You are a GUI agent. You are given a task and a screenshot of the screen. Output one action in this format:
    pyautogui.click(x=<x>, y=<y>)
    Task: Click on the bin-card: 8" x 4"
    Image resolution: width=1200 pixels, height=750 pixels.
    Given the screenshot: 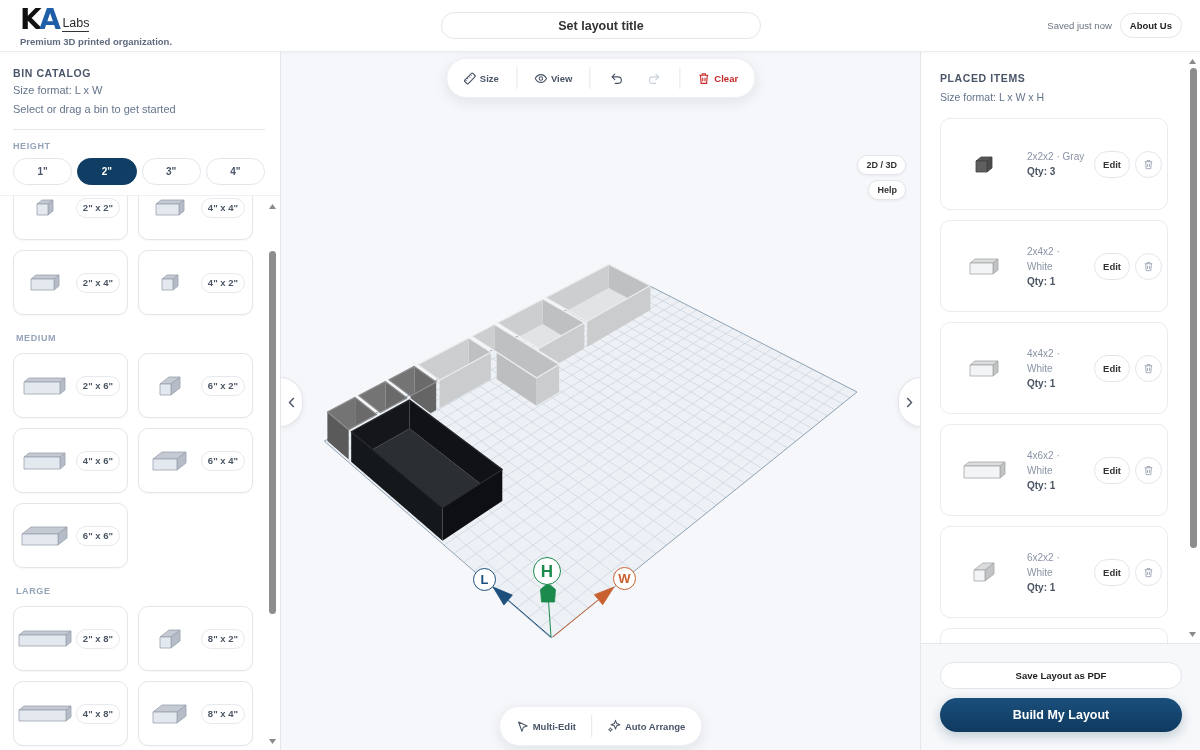 What is the action you would take?
    pyautogui.click(x=195, y=713)
    